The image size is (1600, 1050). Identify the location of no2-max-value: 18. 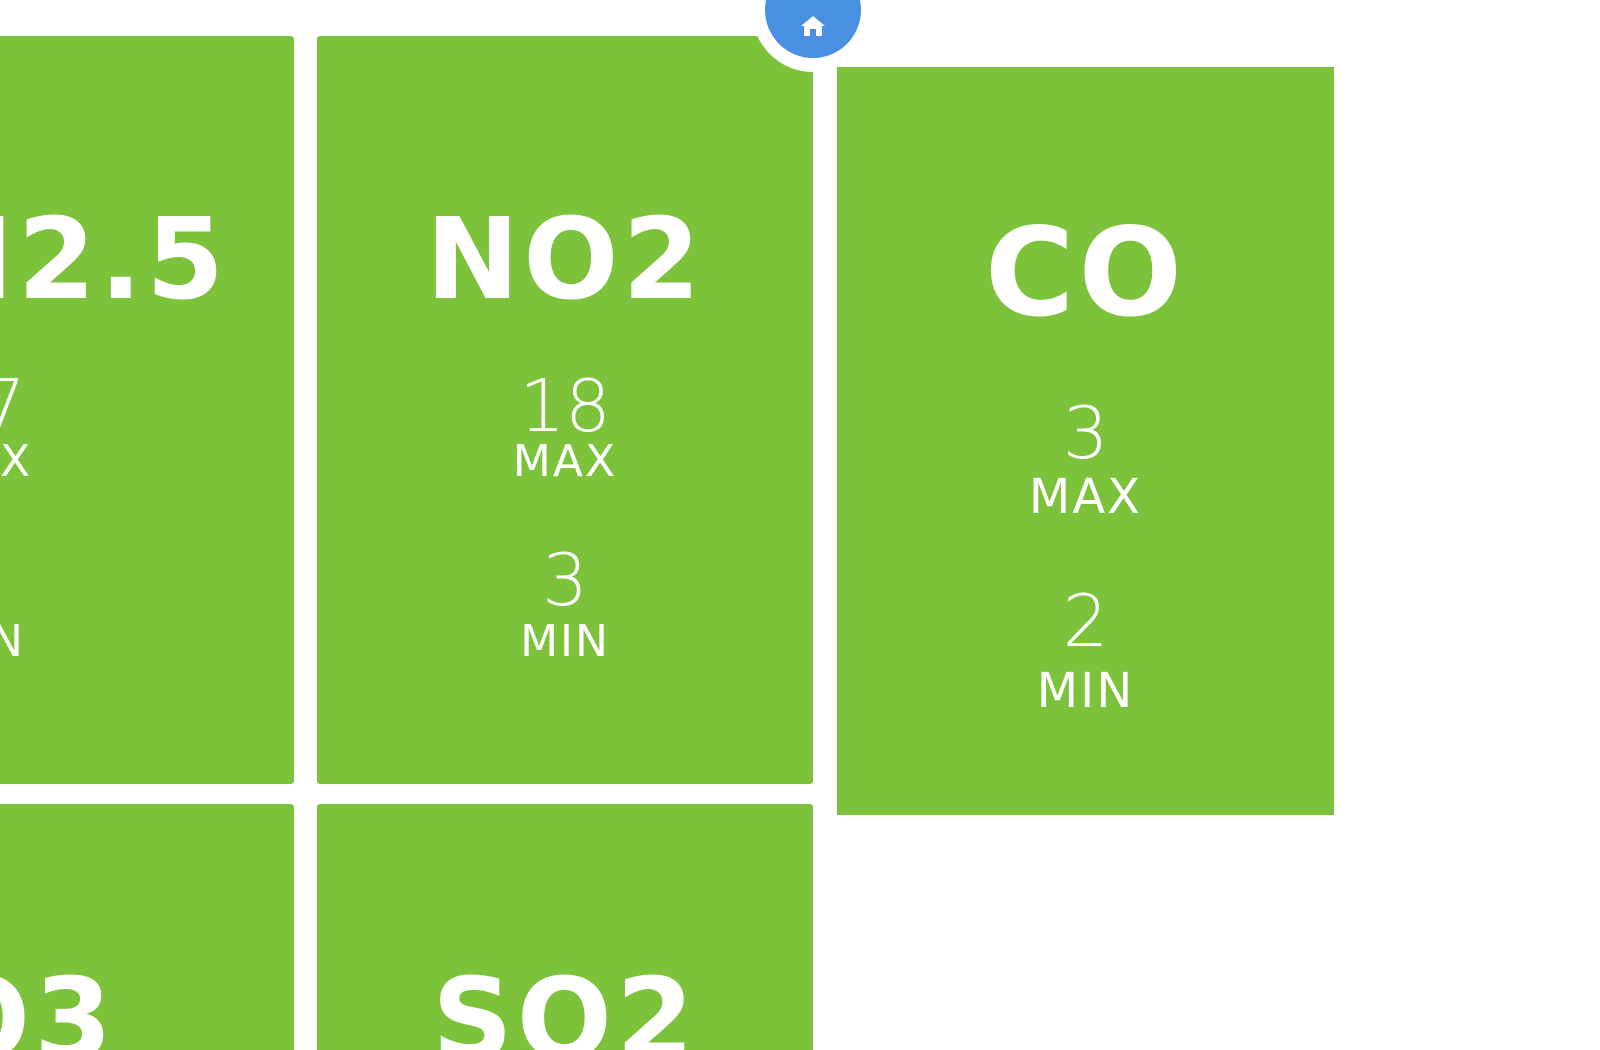
(565, 406).